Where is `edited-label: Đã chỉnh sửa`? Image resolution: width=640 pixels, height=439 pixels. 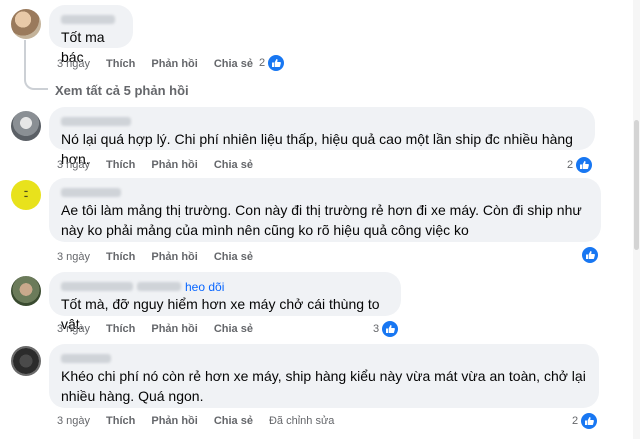
edited-label: Đã chỉnh sửa is located at coordinates (301, 421).